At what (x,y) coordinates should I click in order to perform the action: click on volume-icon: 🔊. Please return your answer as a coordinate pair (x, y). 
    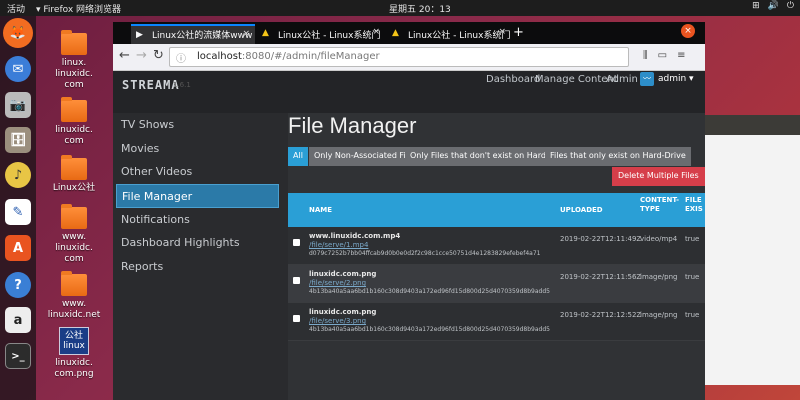
    Looking at the image, I should click on (773, 6).